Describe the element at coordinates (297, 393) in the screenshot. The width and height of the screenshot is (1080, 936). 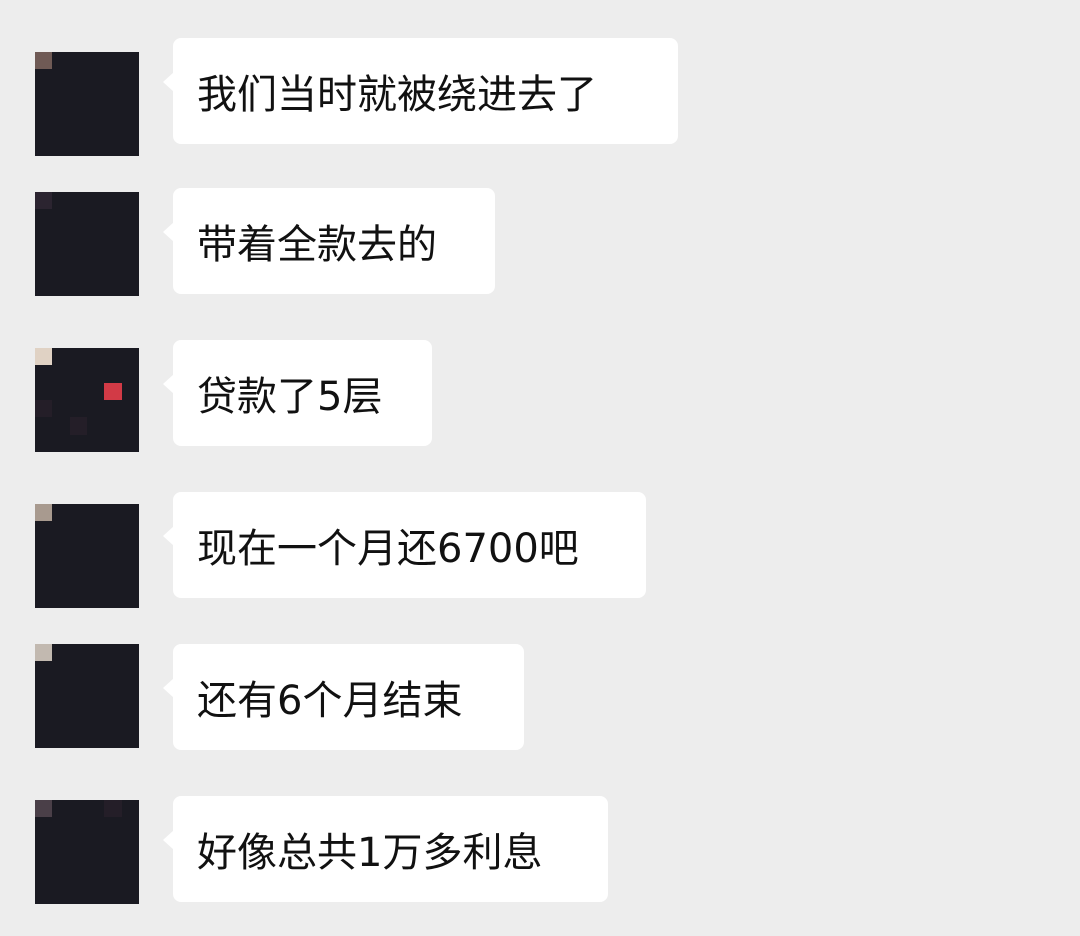
I see `message-bubble: 贷款了5层` at that location.